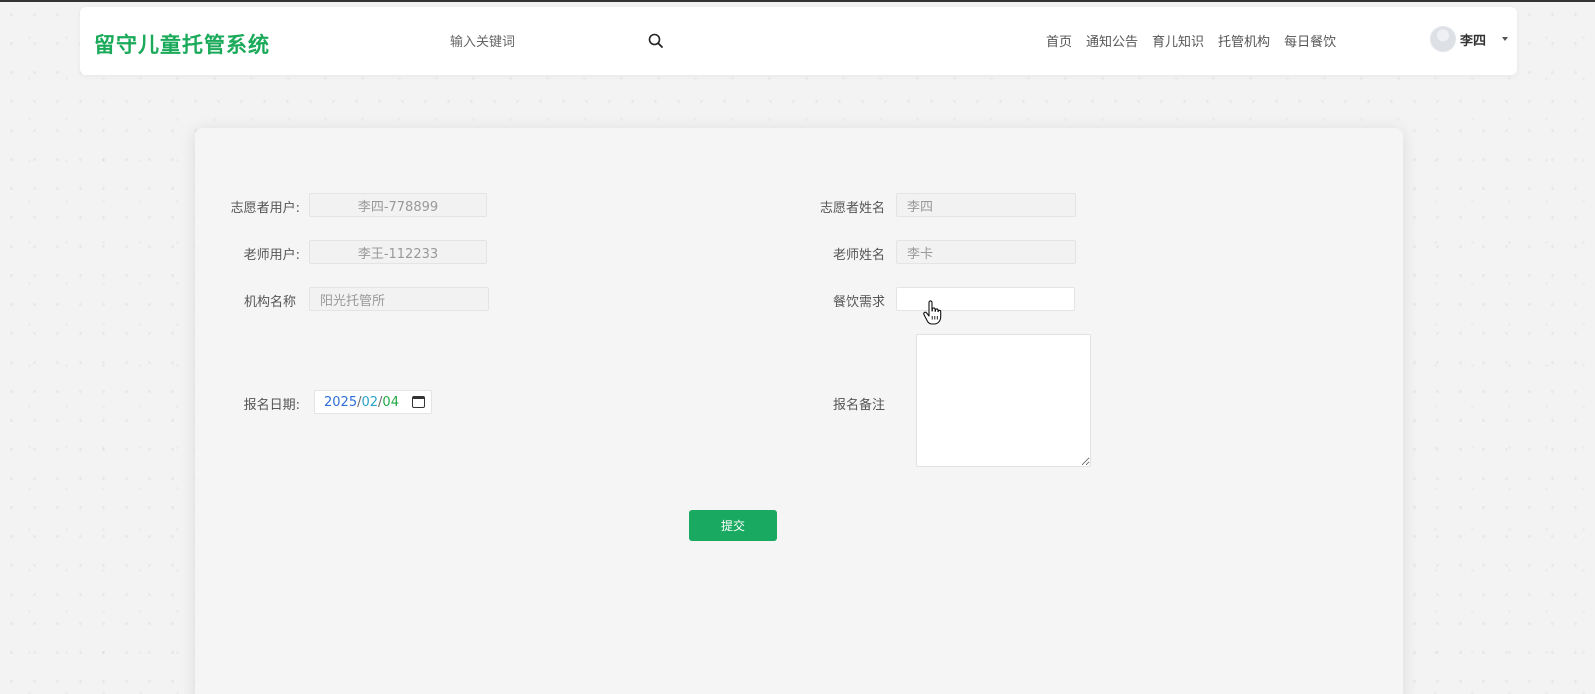  Describe the element at coordinates (265, 208) in the screenshot. I see `volunteer-account-label: 志愿者用户:` at that location.